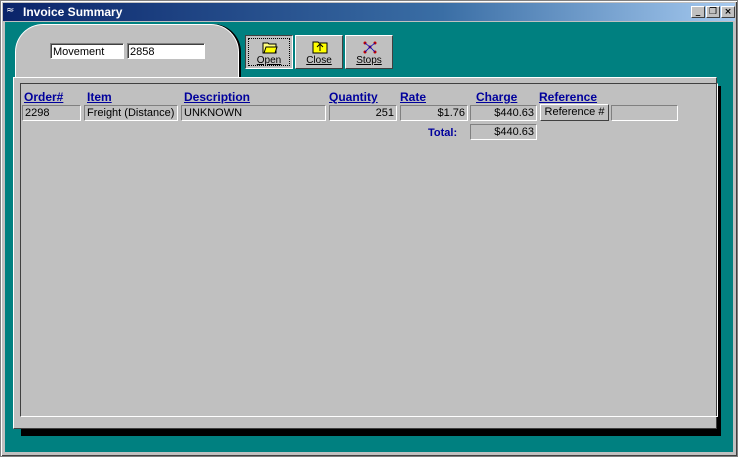 This screenshot has width=738, height=457. I want to click on column-header-charge: Charge, so click(496, 97).